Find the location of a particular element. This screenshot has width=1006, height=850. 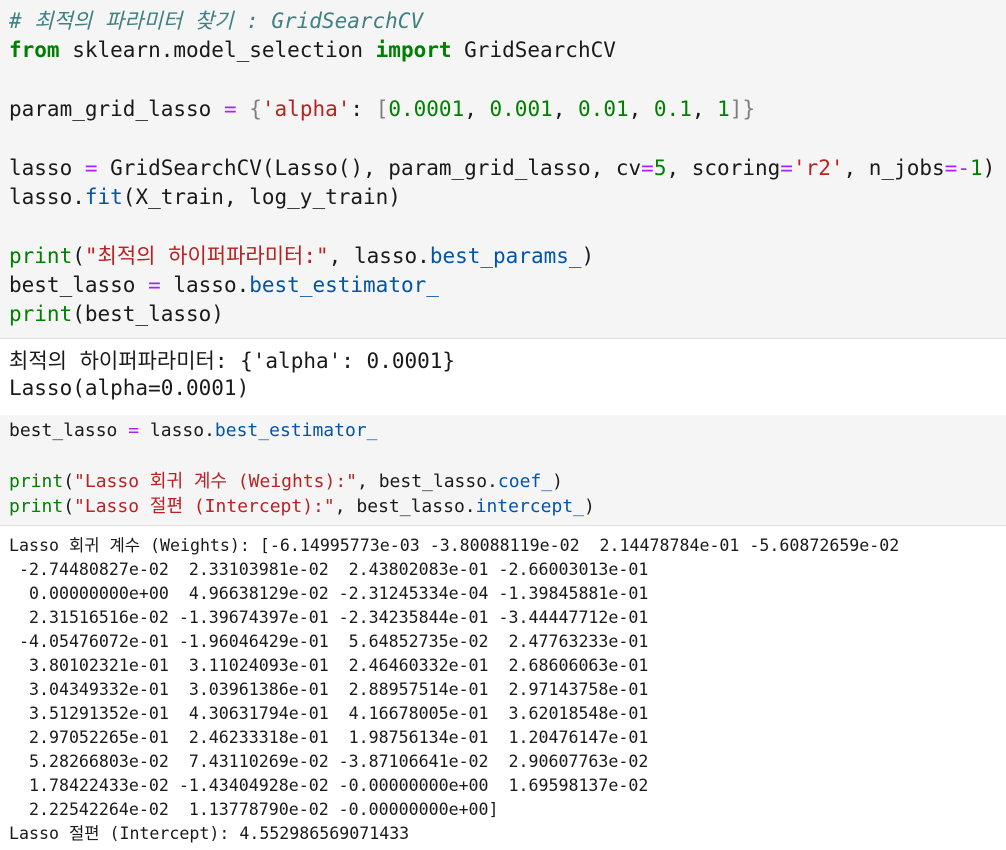

code-line-comment: # 최적의 파라미터 찾기 : GridSearchCV is located at coordinates (216, 21).